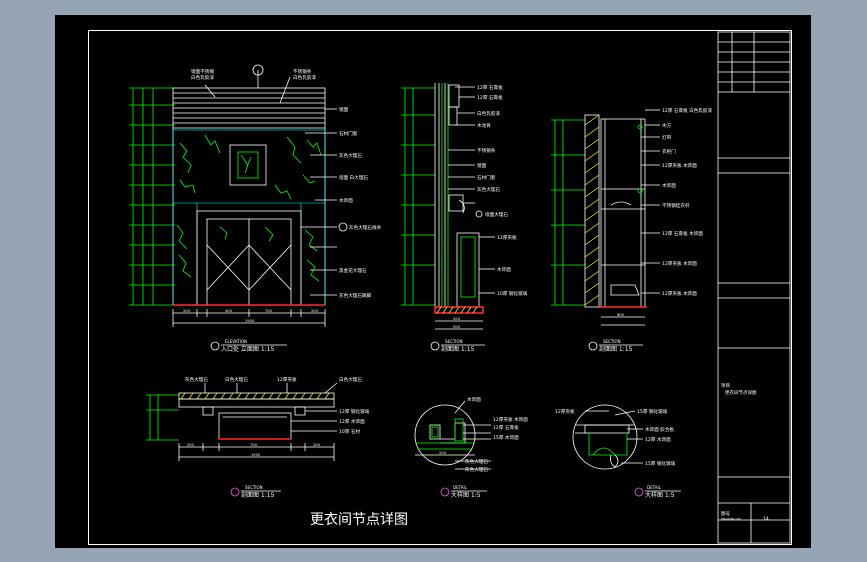 The width and height of the screenshot is (867, 562). I want to click on sa-label-1: 12厚 石膏板, so click(490, 87).